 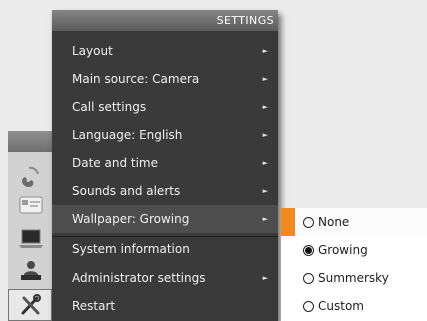 What do you see at coordinates (30, 226) in the screenshot?
I see `left-dock` at bounding box center [30, 226].